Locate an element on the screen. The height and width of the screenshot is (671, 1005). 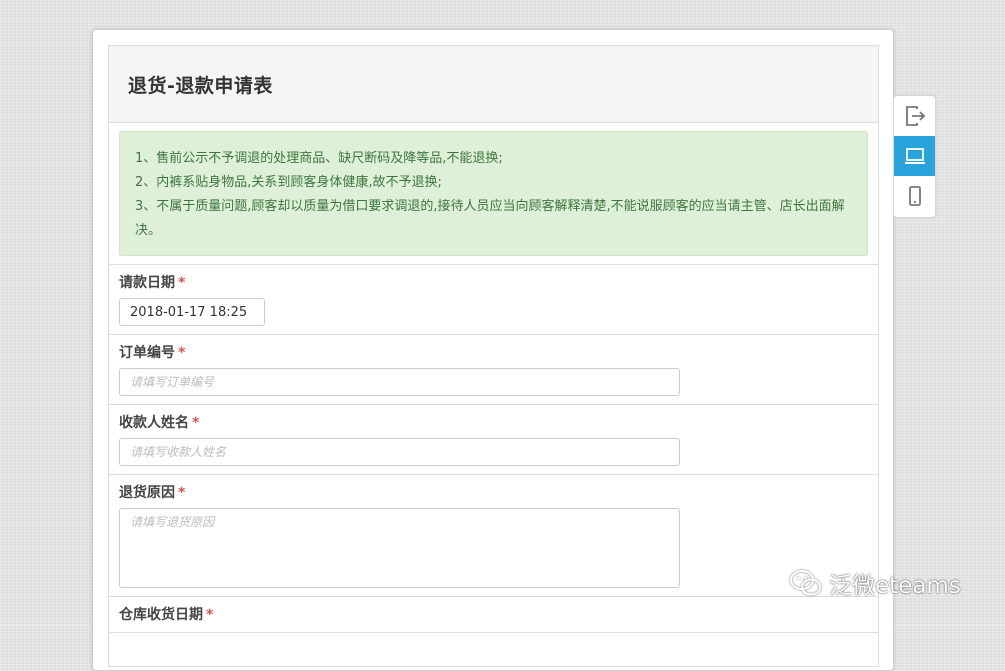
watermark: 泛微eteams is located at coordinates (875, 583).